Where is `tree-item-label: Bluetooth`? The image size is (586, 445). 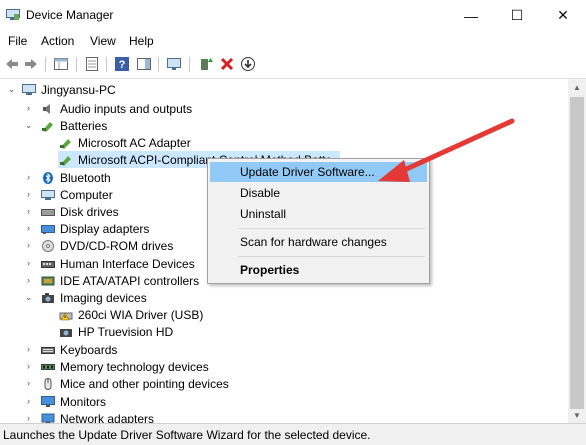
tree-item-label: Bluetooth is located at coordinates (85, 177).